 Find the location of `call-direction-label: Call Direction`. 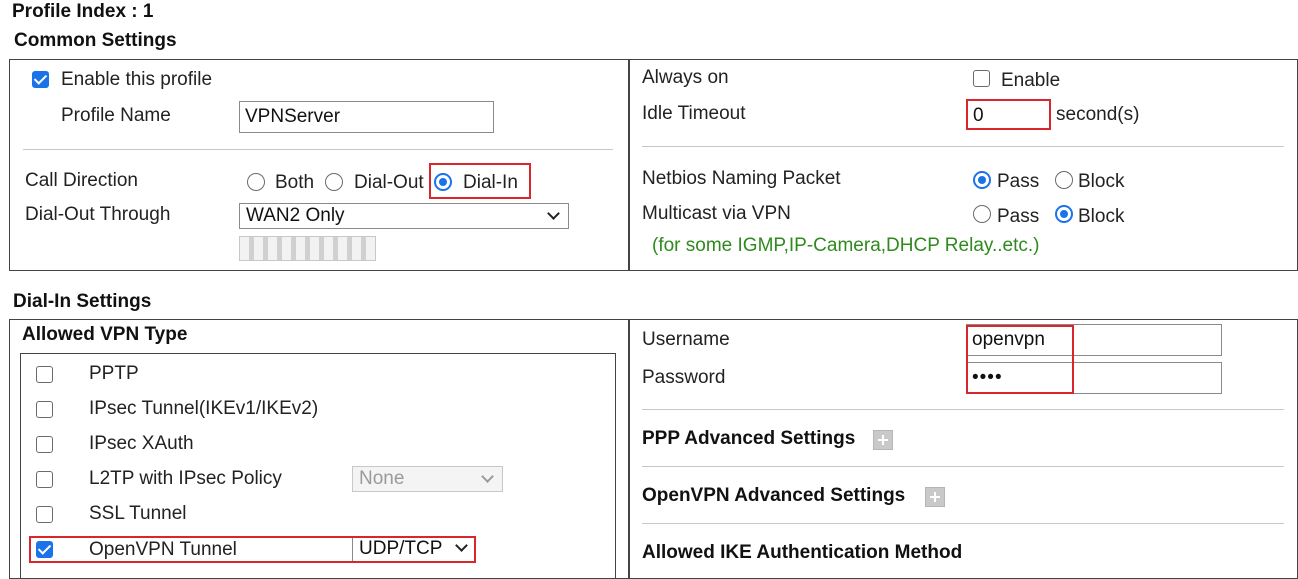

call-direction-label: Call Direction is located at coordinates (81, 180).